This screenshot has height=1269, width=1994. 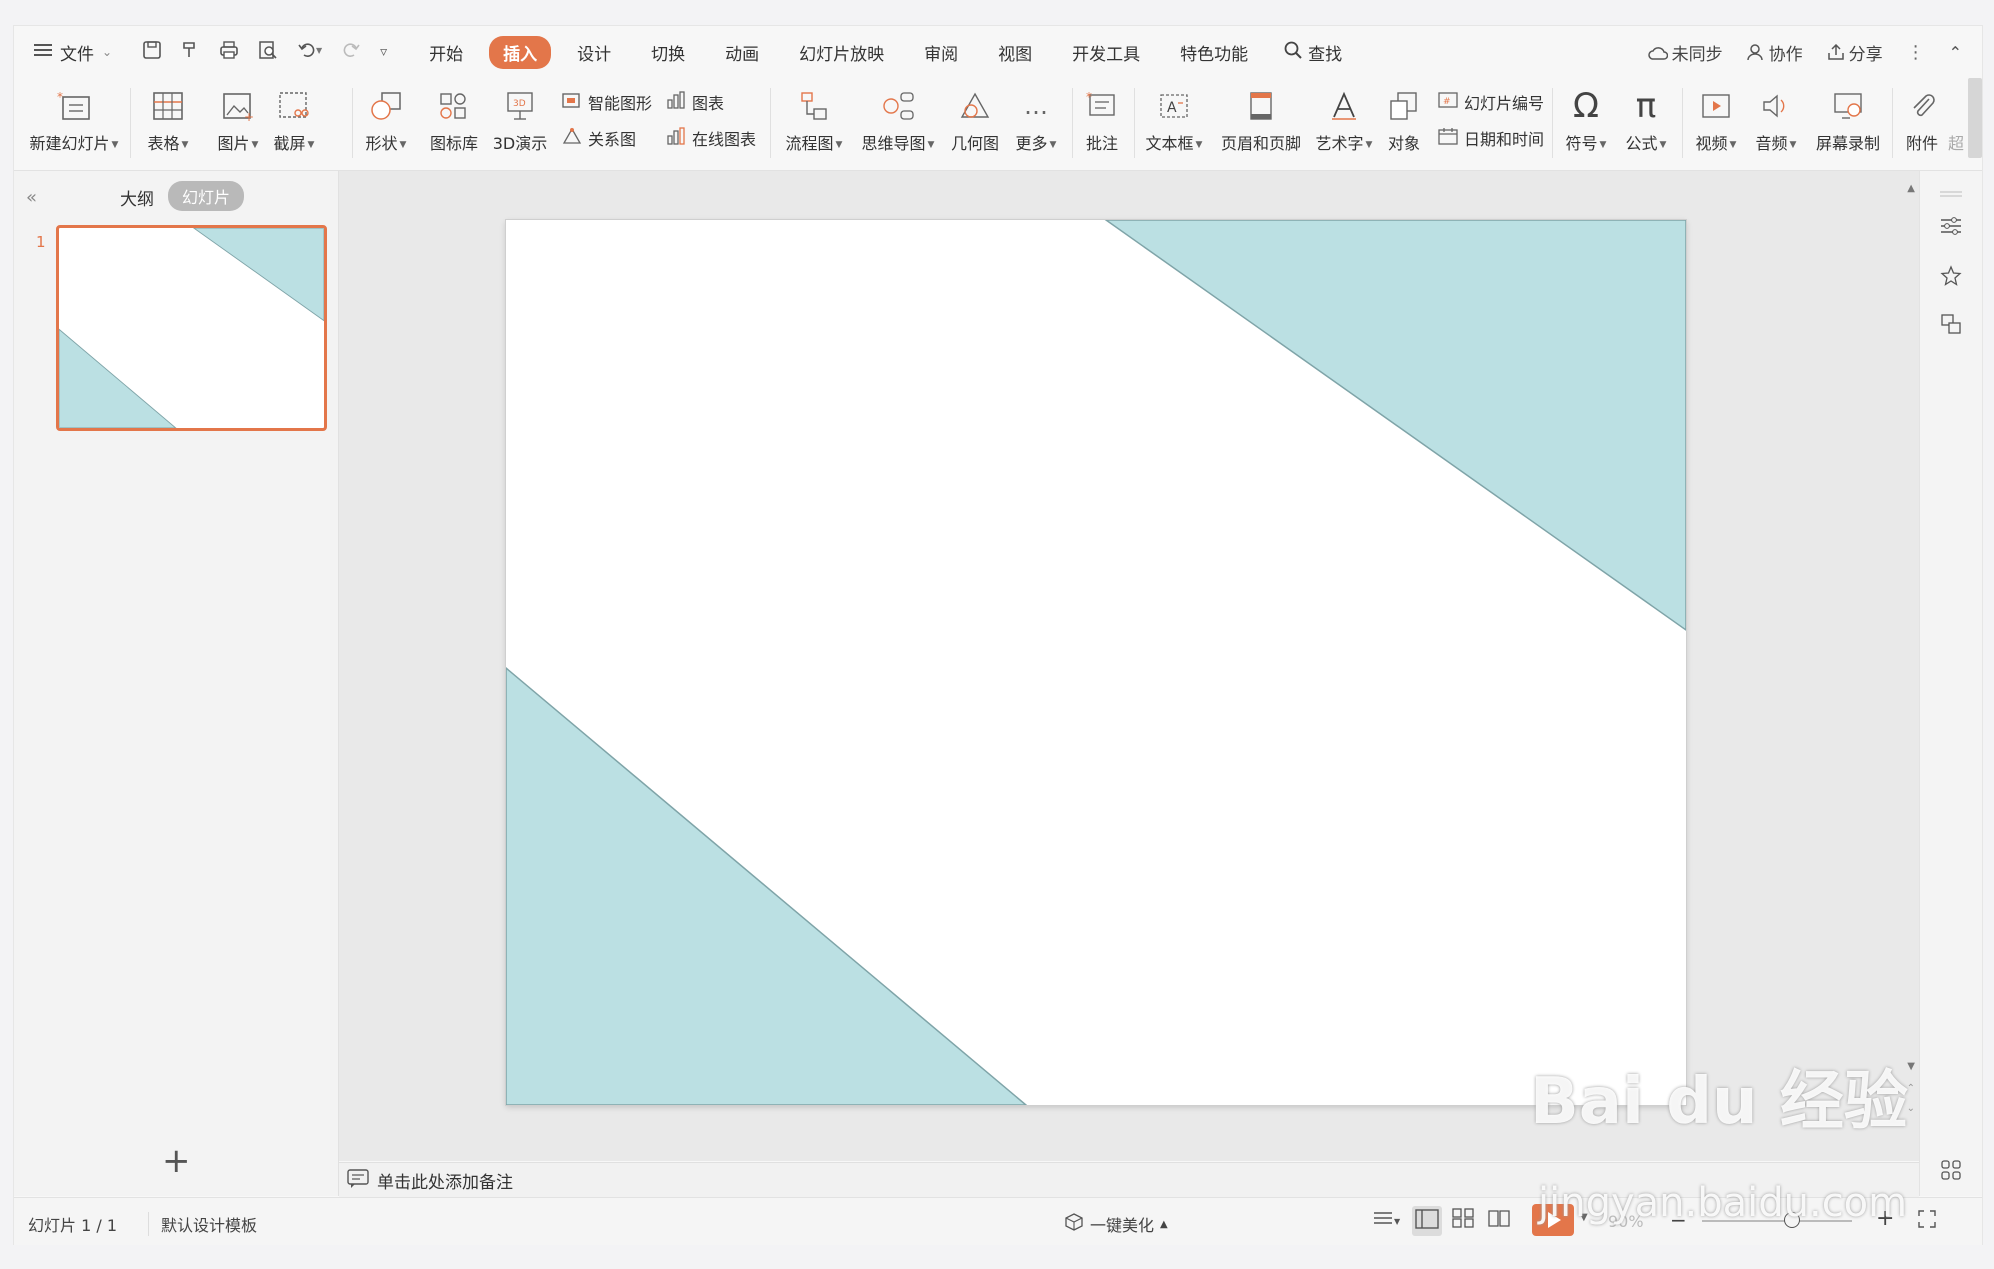 I want to click on add-slide-button: +, so click(x=176, y=1161).